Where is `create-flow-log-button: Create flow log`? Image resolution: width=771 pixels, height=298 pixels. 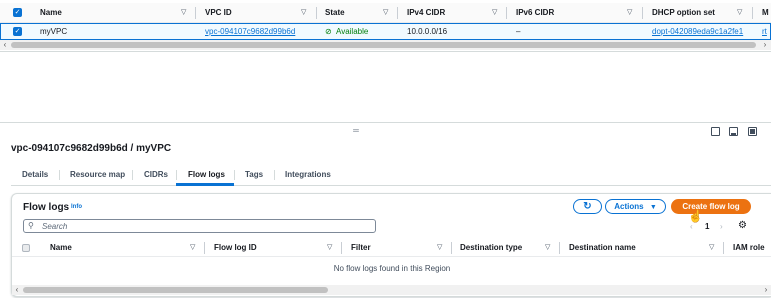 create-flow-log-button: Create flow log is located at coordinates (711, 206).